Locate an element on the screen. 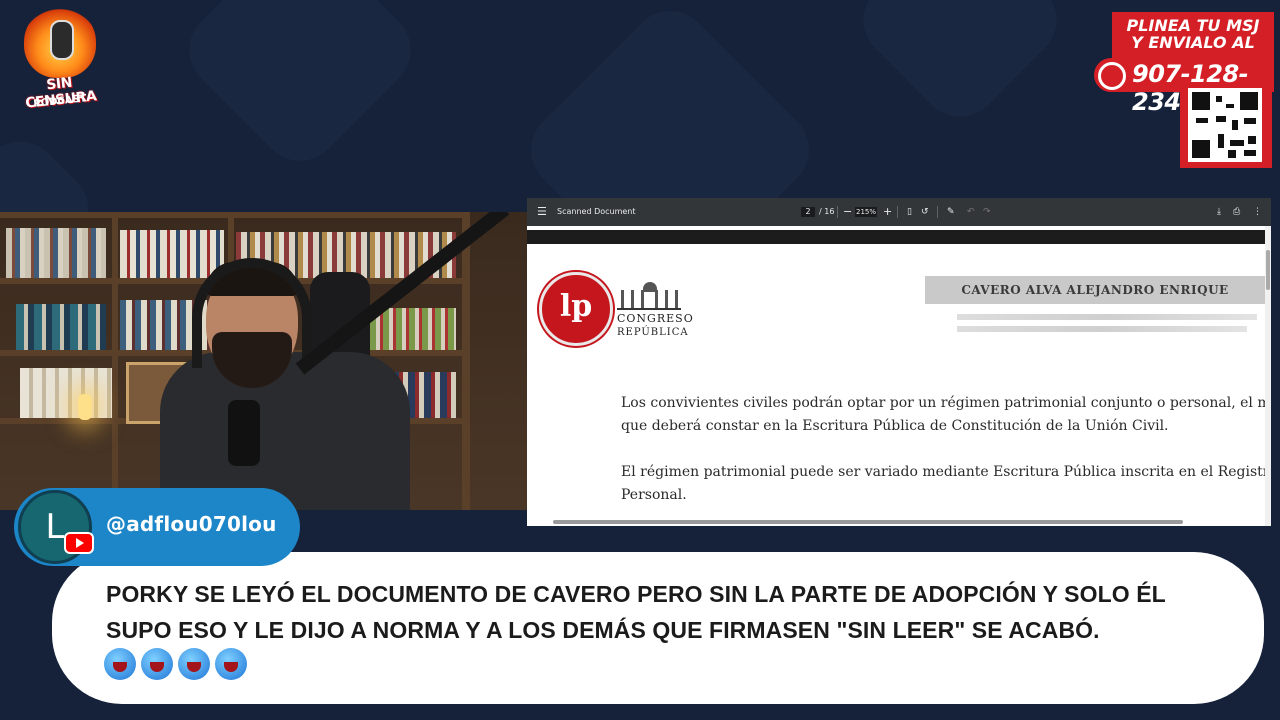 This screenshot has height=720, width=1280. horizontal-scrollbar is located at coordinates (868, 522).